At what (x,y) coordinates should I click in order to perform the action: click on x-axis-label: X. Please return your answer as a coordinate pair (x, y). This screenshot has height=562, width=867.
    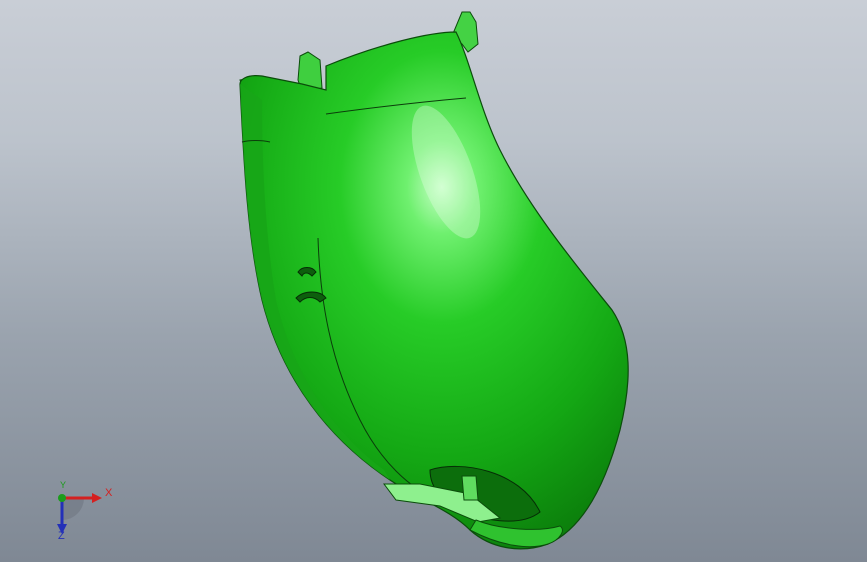
    Looking at the image, I should click on (109, 493).